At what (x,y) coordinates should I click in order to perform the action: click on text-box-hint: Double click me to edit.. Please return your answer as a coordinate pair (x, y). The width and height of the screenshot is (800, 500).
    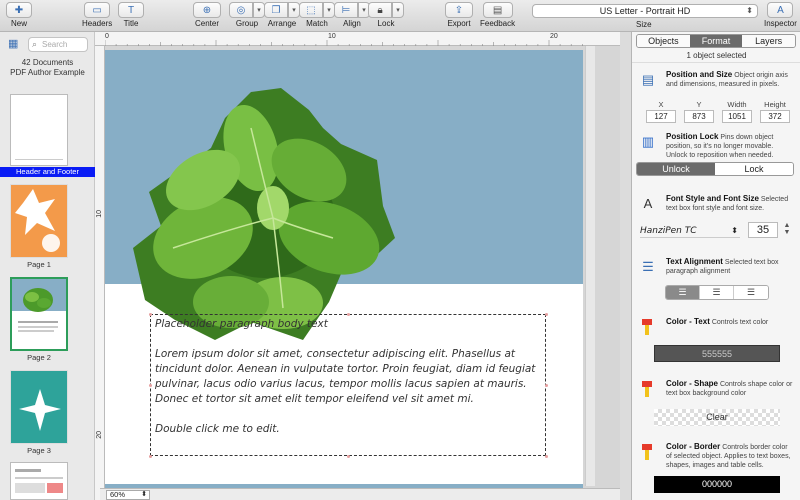
    Looking at the image, I should click on (217, 429).